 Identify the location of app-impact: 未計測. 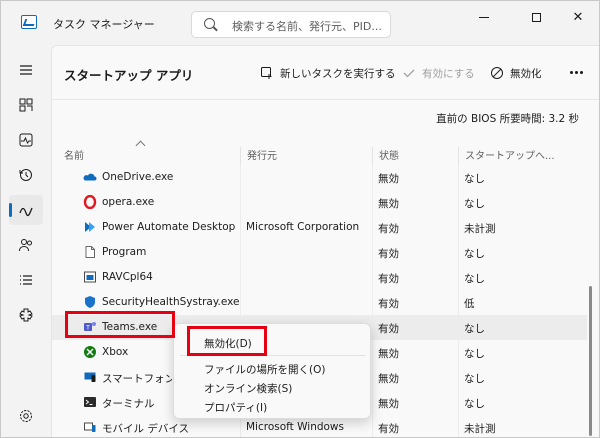
(480, 429).